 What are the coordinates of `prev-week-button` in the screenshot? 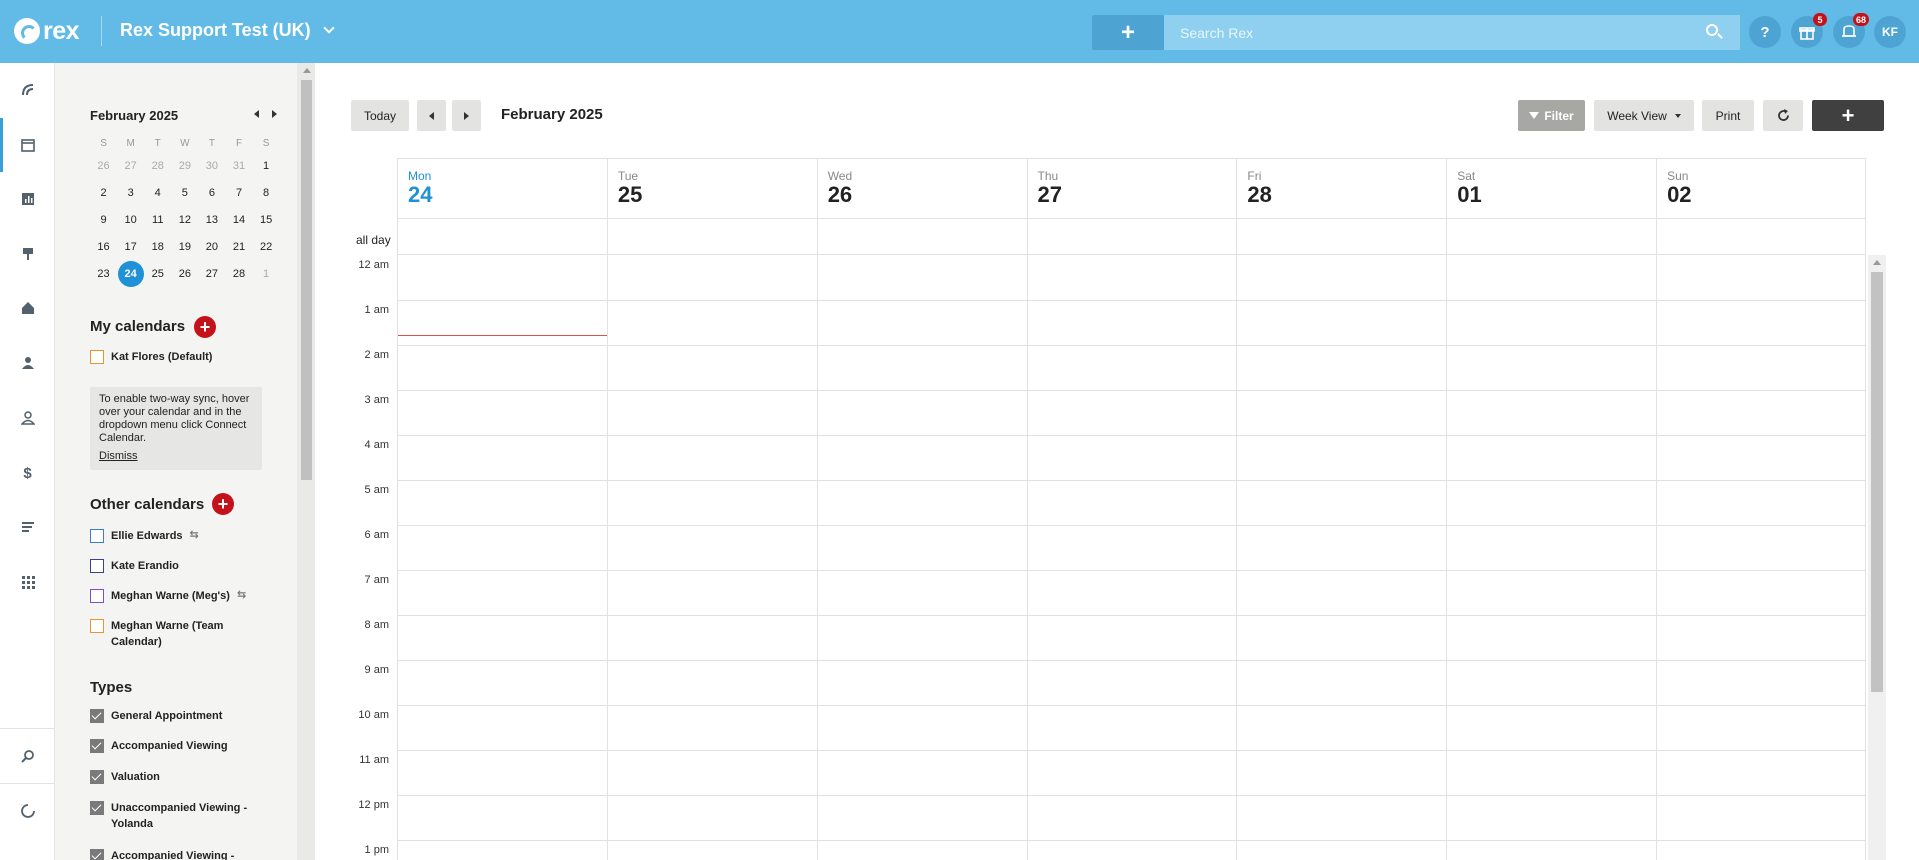 It's located at (431, 115).